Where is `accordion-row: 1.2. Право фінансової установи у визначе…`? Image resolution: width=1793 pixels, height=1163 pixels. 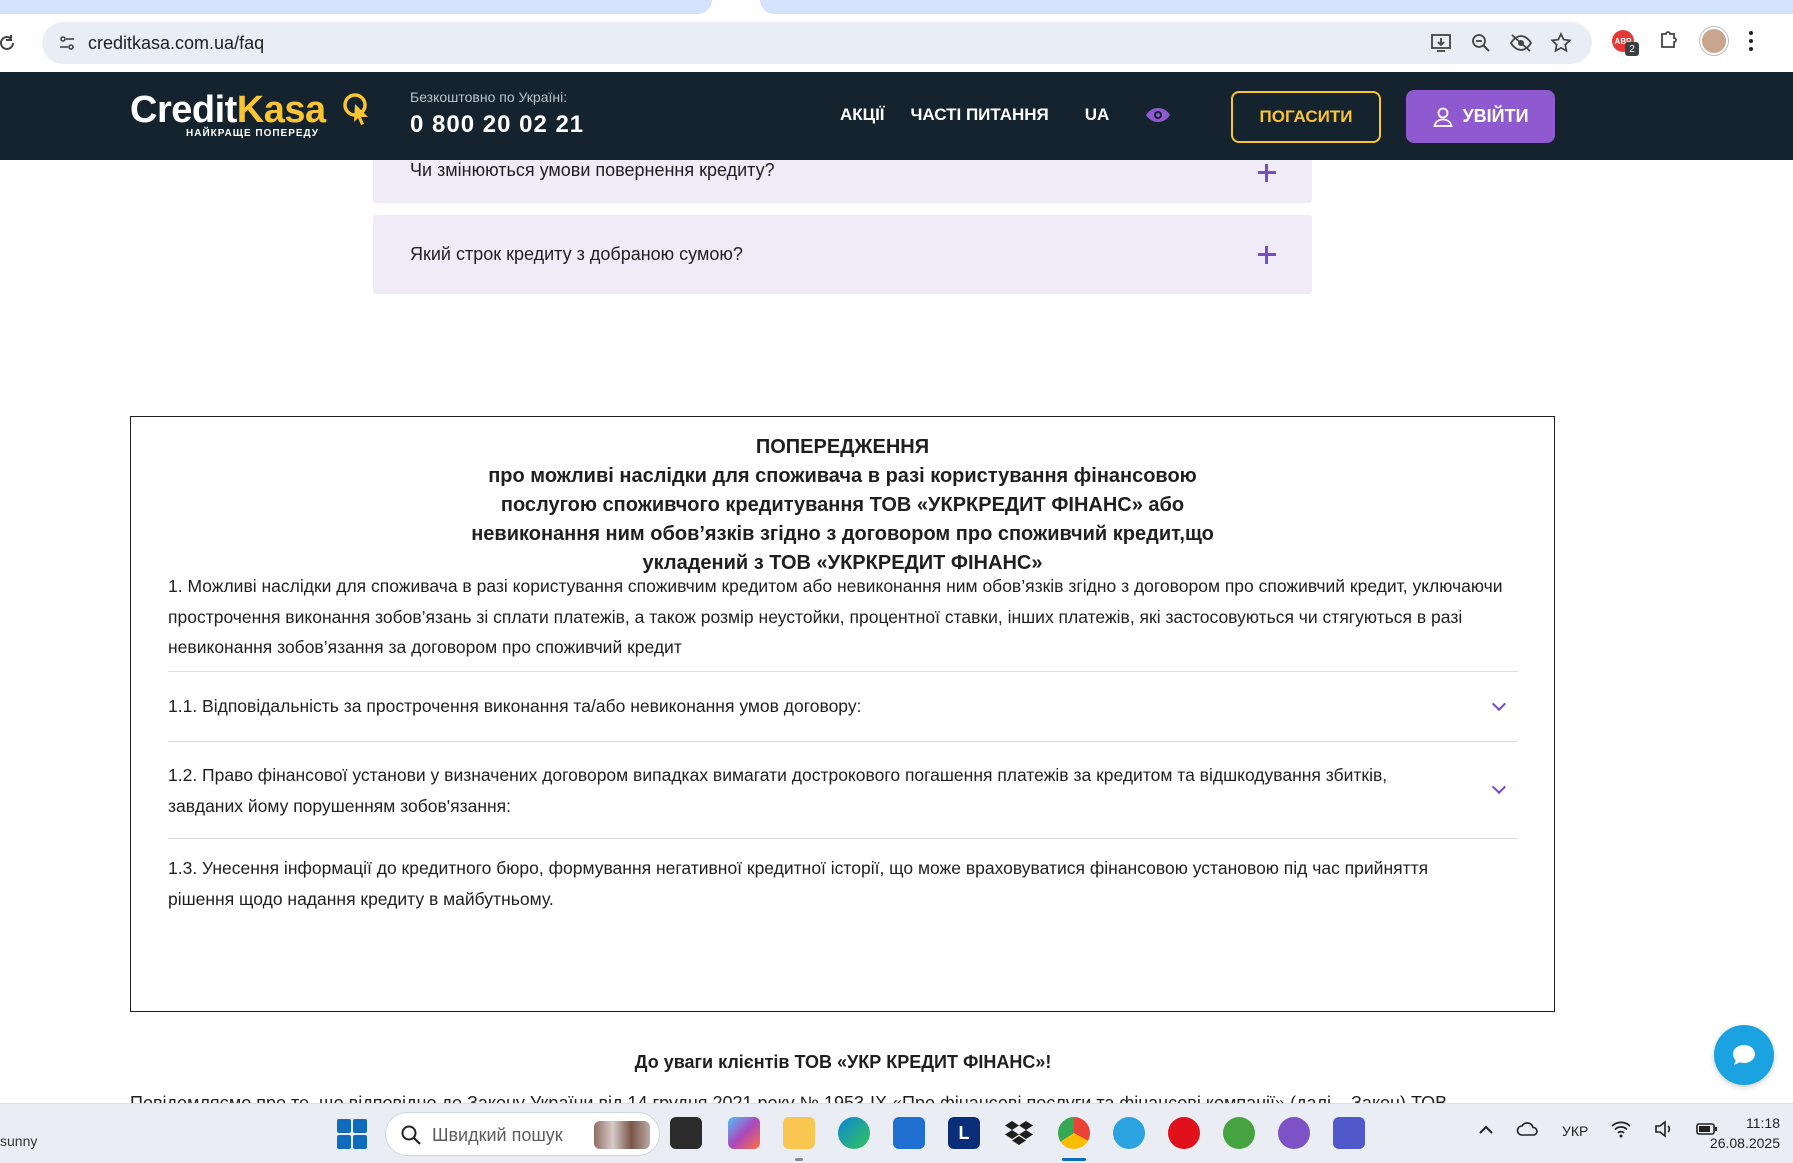 accordion-row: 1.2. Право фінансової установи у визначе… is located at coordinates (843, 790).